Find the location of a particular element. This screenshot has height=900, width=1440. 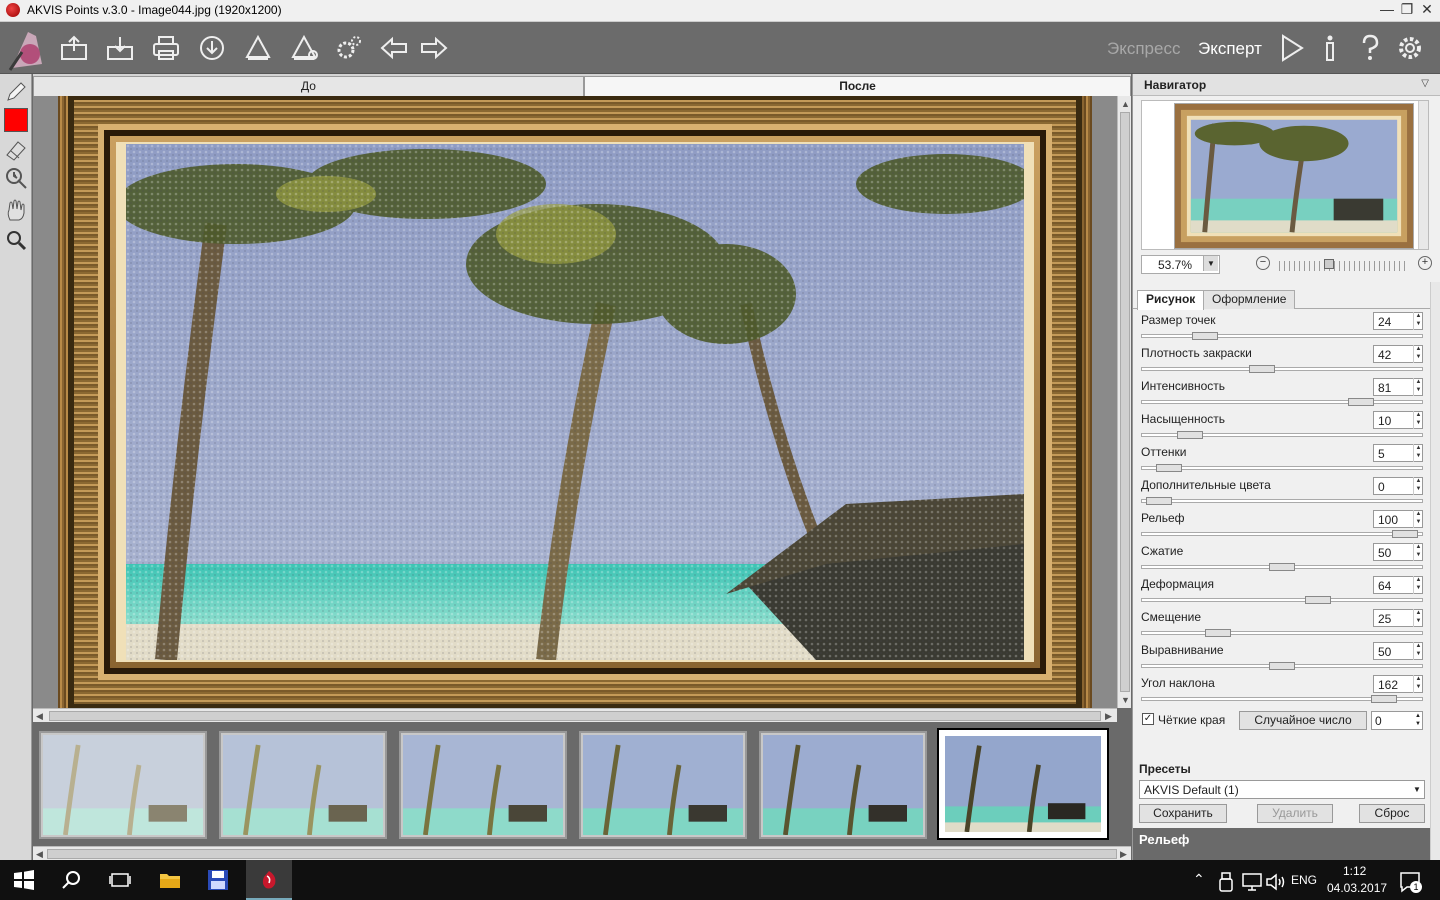

navigator-scrollbar is located at coordinates (1423, 175).